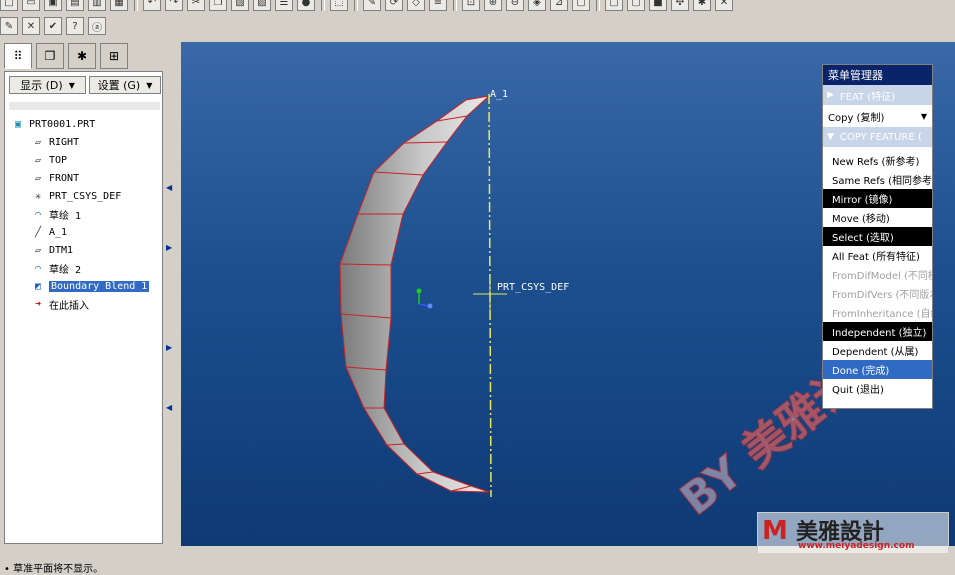  What do you see at coordinates (477, 564) in the screenshot?
I see `status-bar: • 草准平面将不显示。` at bounding box center [477, 564].